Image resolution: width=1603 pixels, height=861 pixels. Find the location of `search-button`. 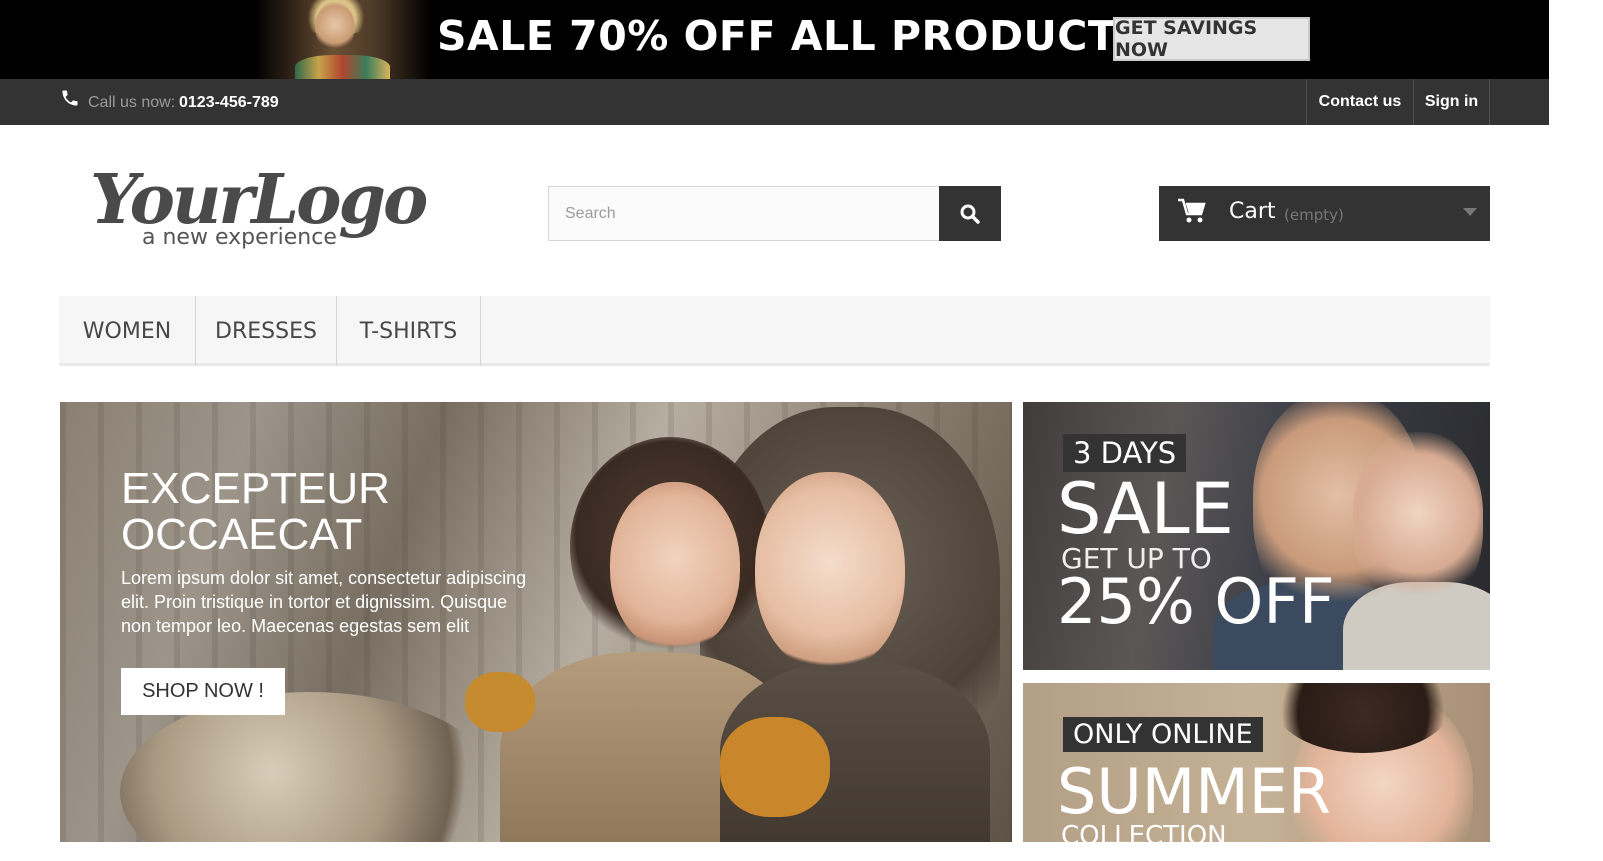

search-button is located at coordinates (970, 213).